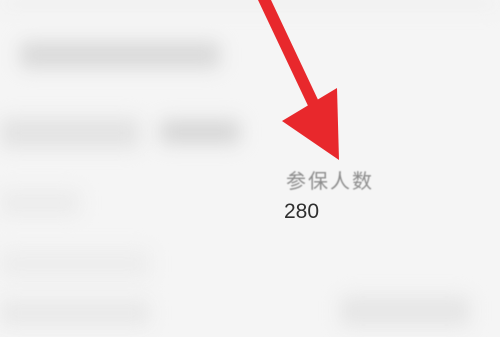 The image size is (500, 337). I want to click on red-arrow-icon, so click(298, 80).